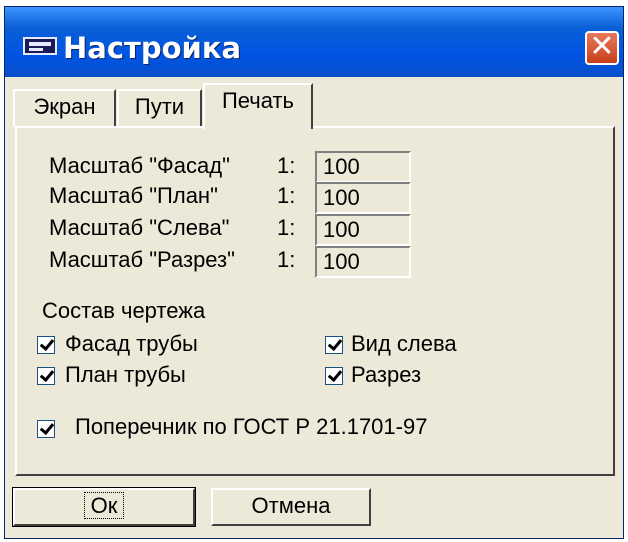 Image resolution: width=628 pixels, height=542 pixels. What do you see at coordinates (131, 343) in the screenshot?
I see `checkbox-label-facade-pipe: Фасад трубы` at bounding box center [131, 343].